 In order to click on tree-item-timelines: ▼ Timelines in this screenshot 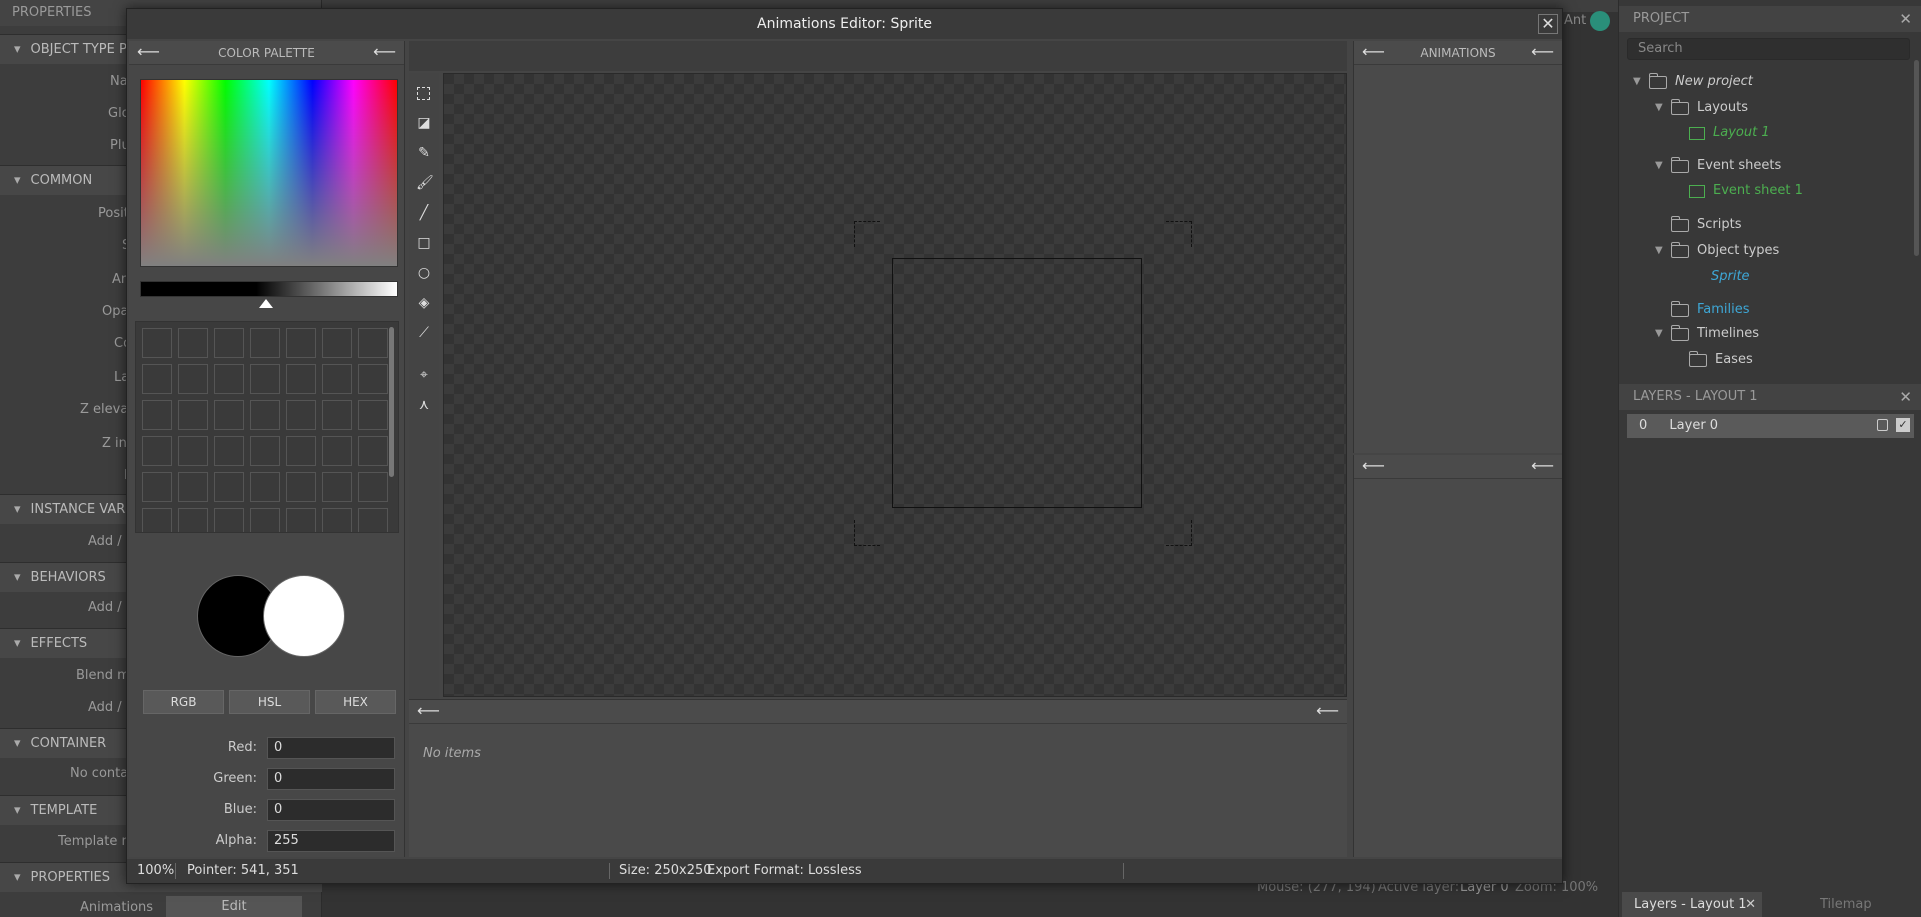, I will do `click(1707, 334)`.